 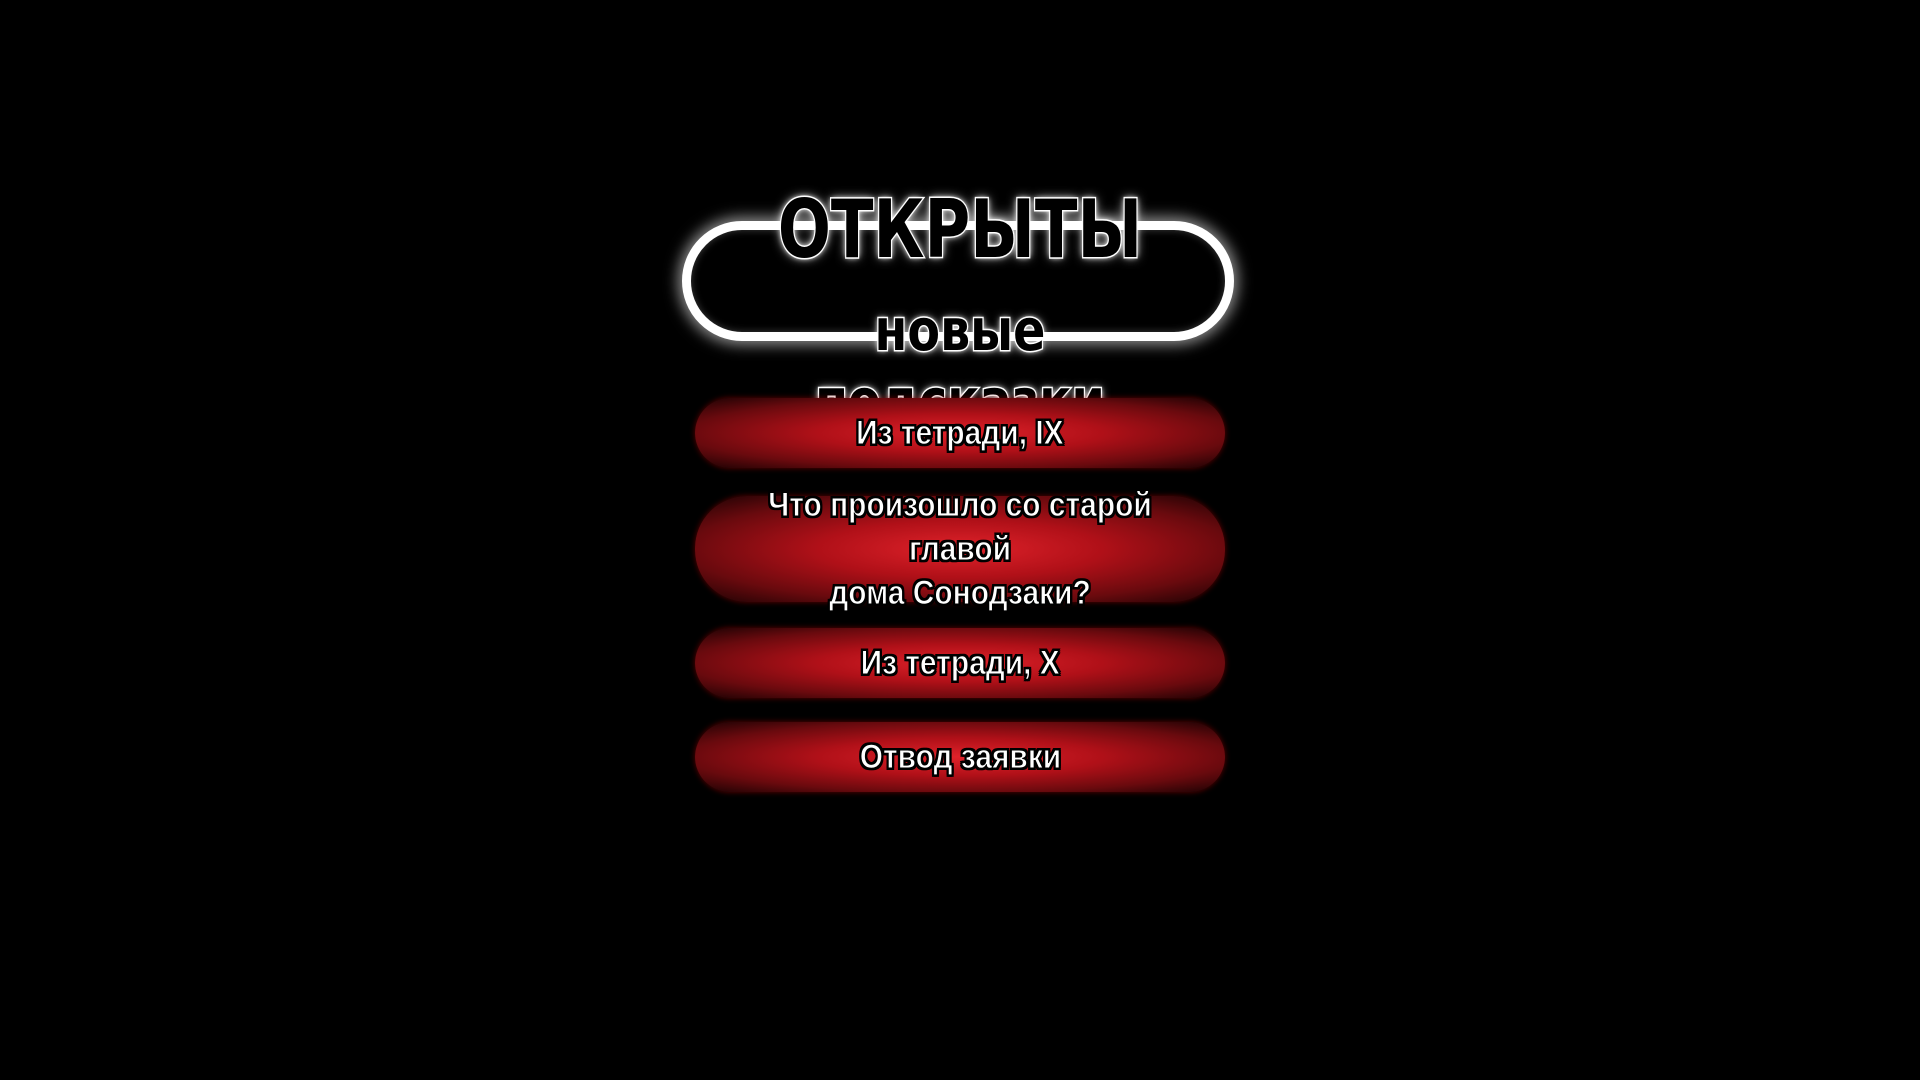 I want to click on hint-button-notebook-ix: Из тетради, IX, so click(x=960, y=433).